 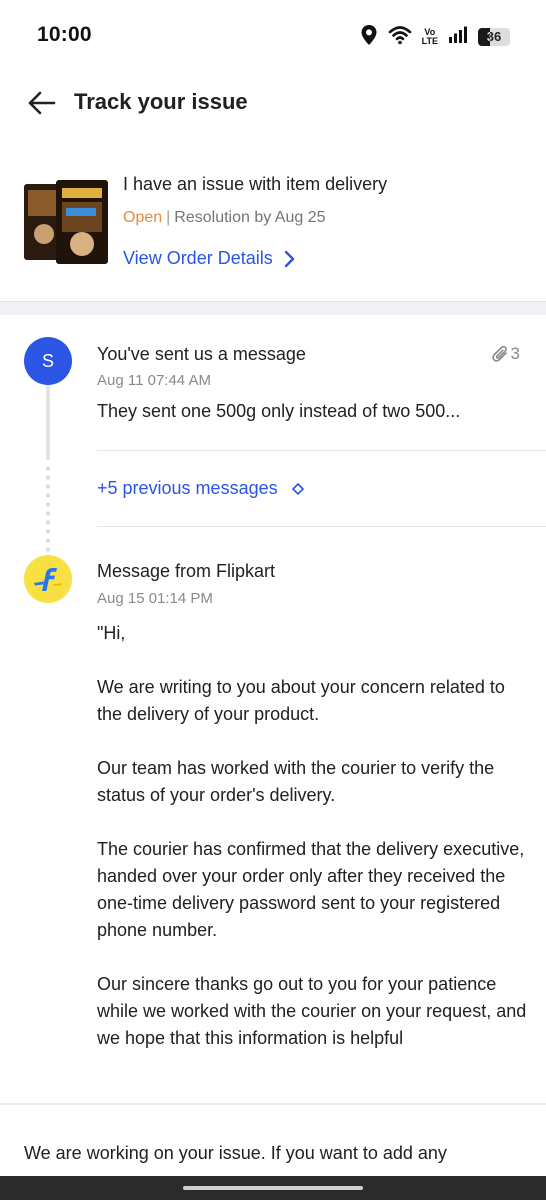 What do you see at coordinates (400, 37) in the screenshot?
I see `wifi-icon` at bounding box center [400, 37].